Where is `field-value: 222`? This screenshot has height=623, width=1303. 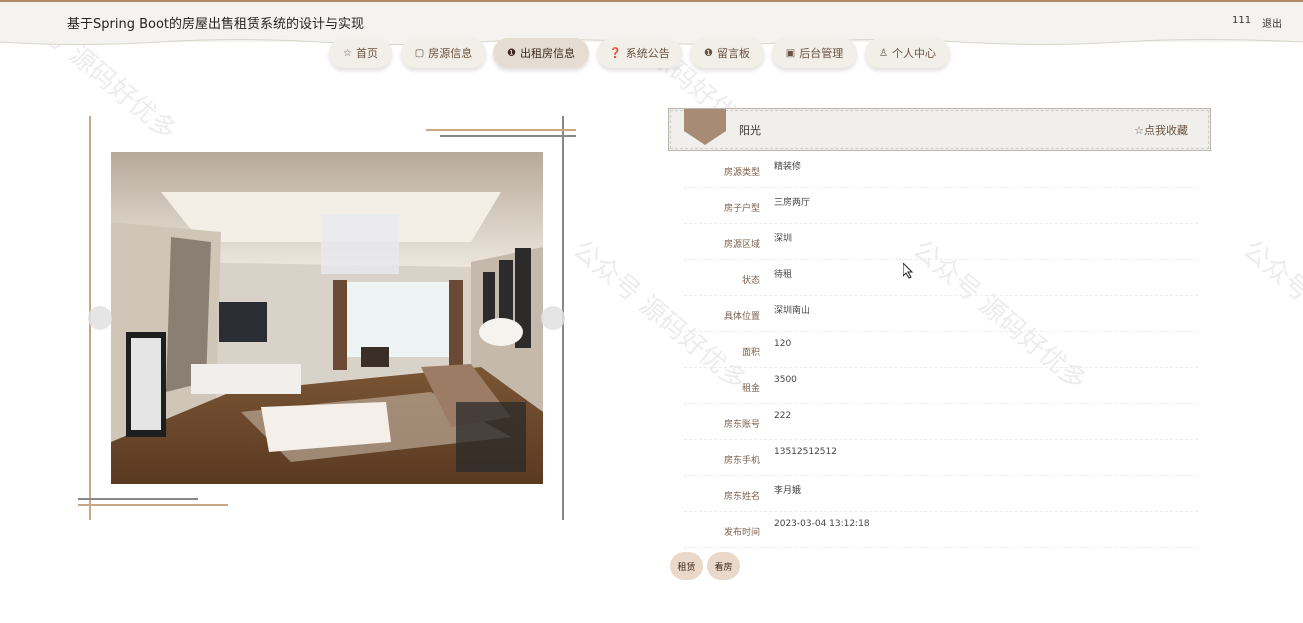 field-value: 222 is located at coordinates (783, 416).